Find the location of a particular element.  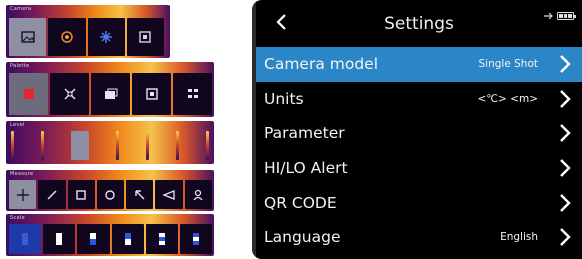

battery-icon is located at coordinates (566, 16).